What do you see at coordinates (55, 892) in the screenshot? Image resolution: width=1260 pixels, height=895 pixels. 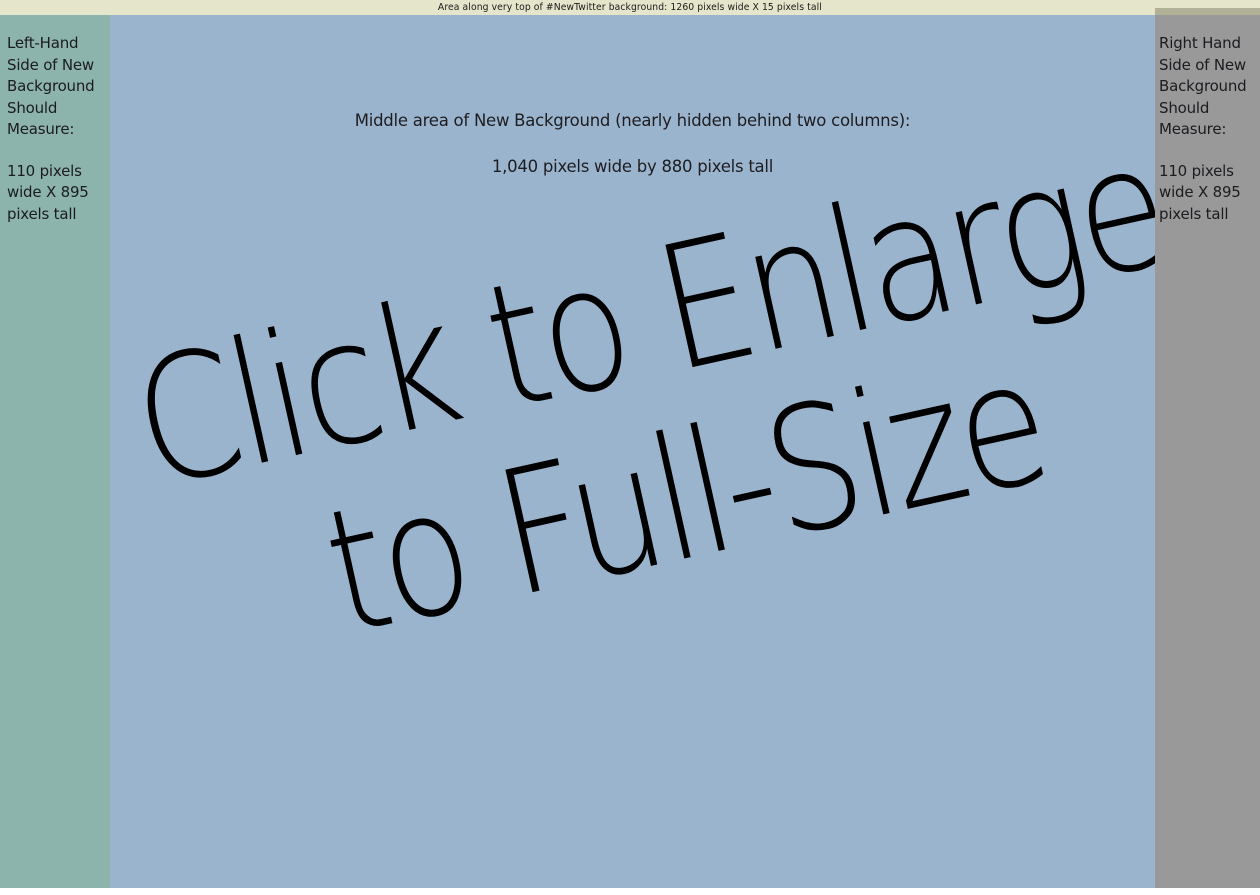 I see `bottom-white-gutter-left` at bounding box center [55, 892].